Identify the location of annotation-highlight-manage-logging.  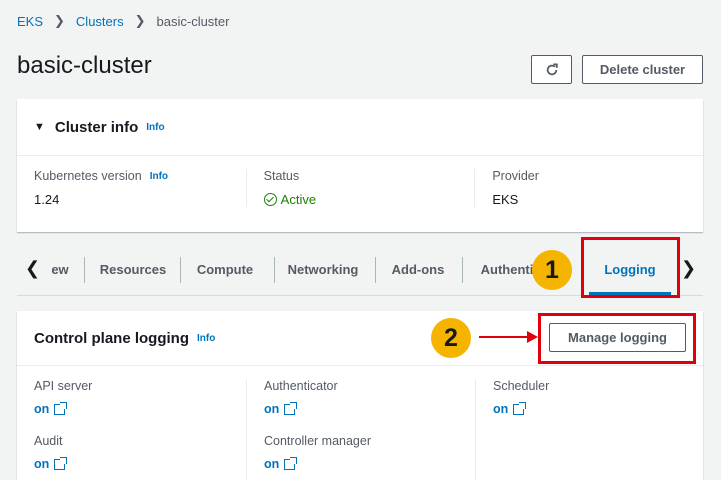
(617, 338).